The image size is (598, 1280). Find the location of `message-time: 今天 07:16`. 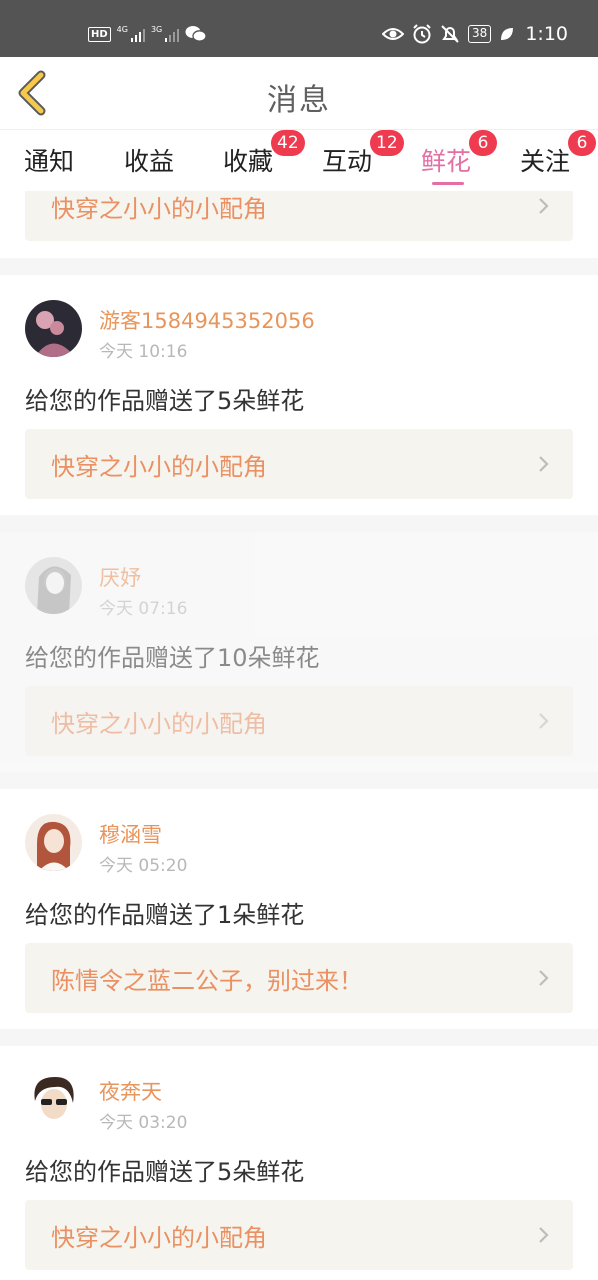

message-time: 今天 07:16 is located at coordinates (143, 609).